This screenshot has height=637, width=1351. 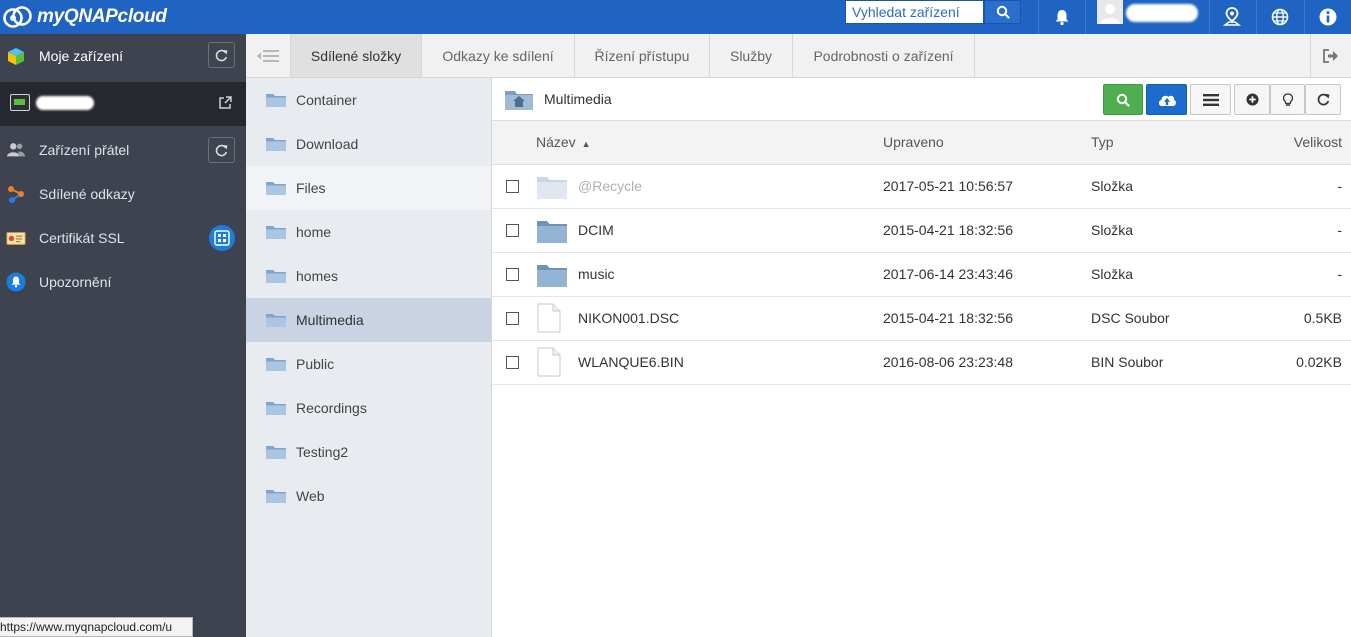 I want to click on globe-icon, so click(x=1280, y=17).